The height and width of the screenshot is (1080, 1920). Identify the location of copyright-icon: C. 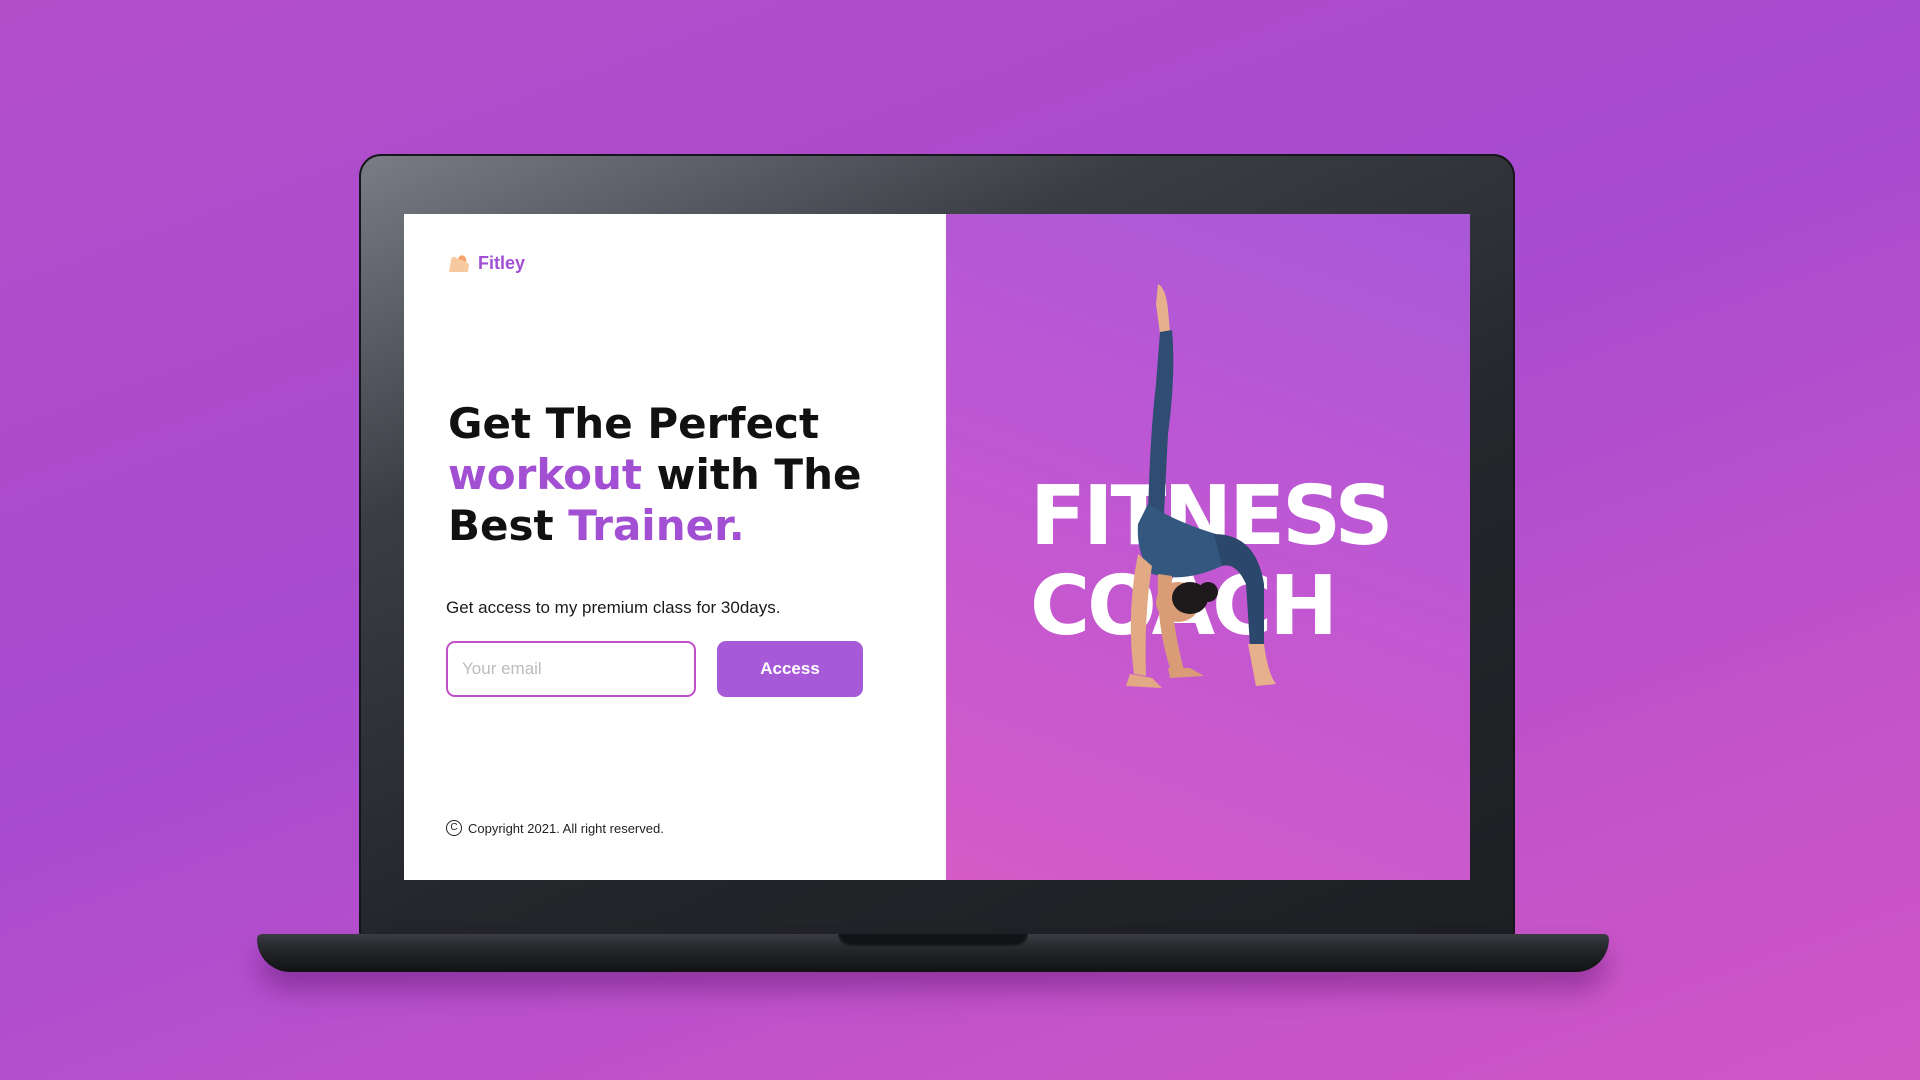
(454, 828).